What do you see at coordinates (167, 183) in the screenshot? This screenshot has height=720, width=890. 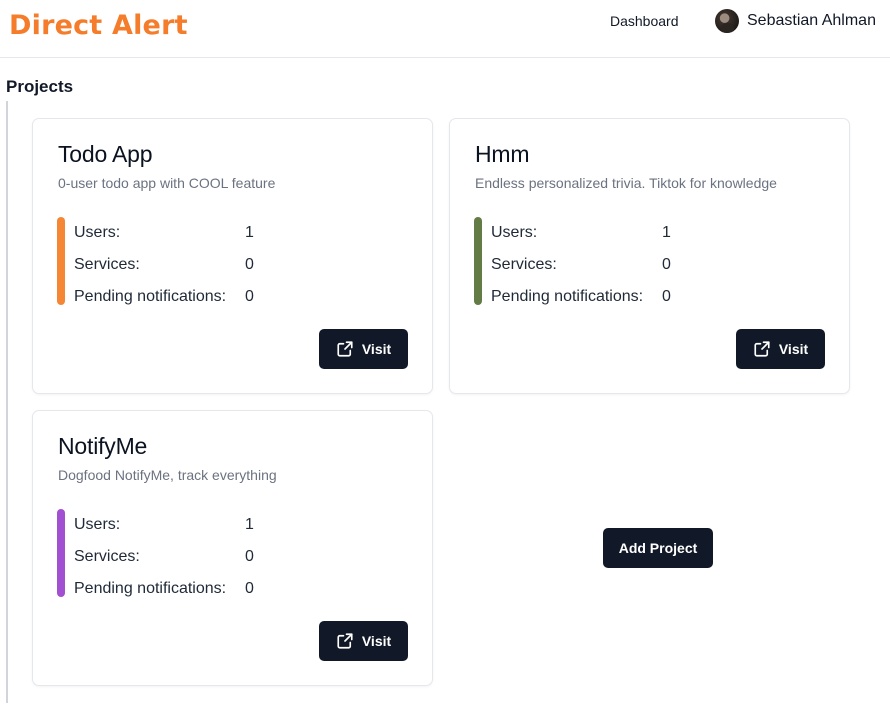 I see `project-description: 0-user todo app with COOL feature` at bounding box center [167, 183].